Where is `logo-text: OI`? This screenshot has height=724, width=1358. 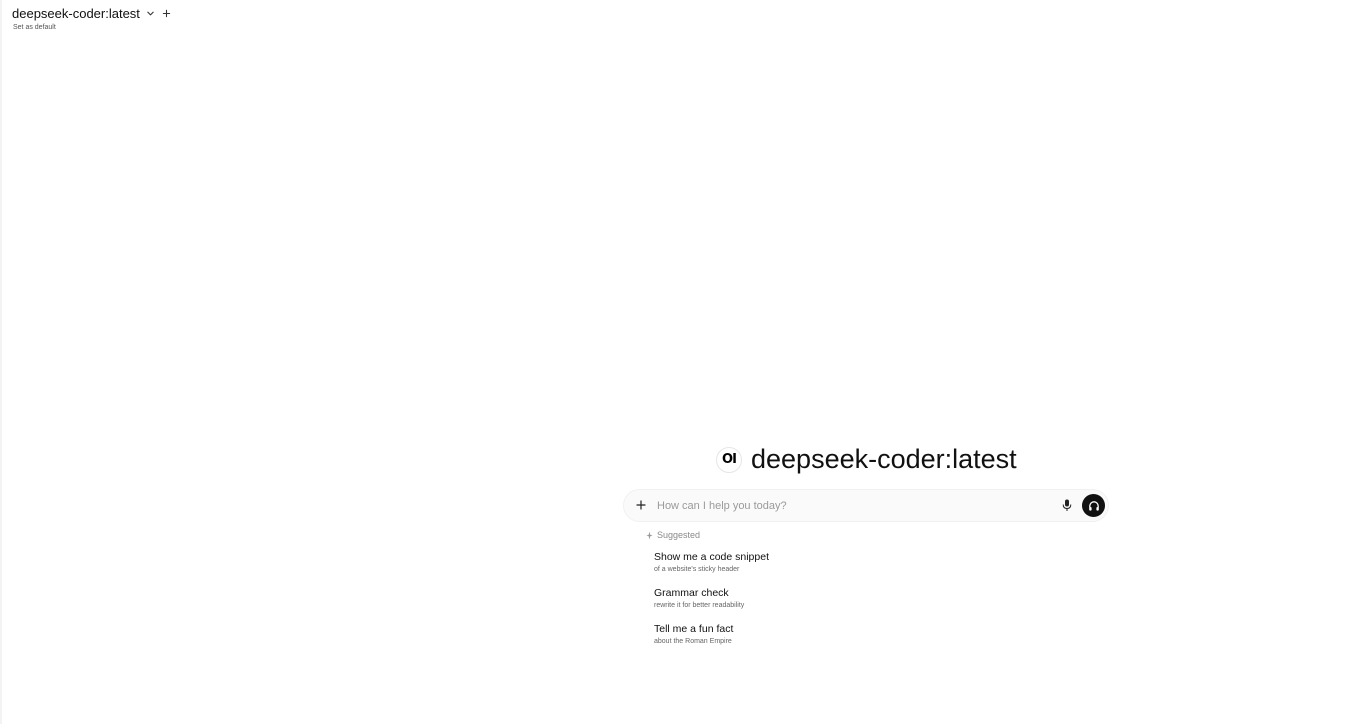
logo-text: OI is located at coordinates (729, 459).